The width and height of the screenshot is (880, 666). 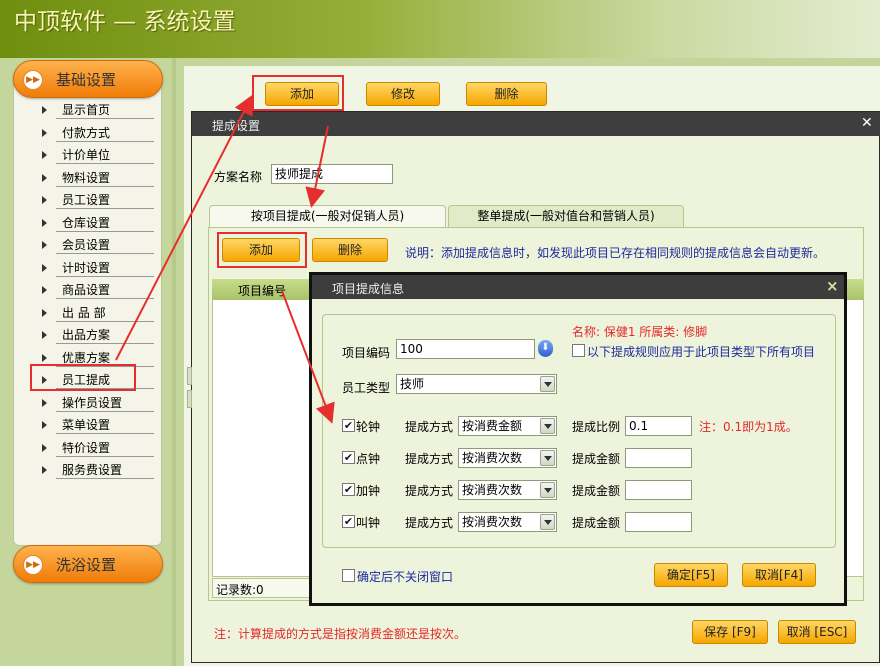 I want to click on arrow-to-rules, so click(x=308, y=357).